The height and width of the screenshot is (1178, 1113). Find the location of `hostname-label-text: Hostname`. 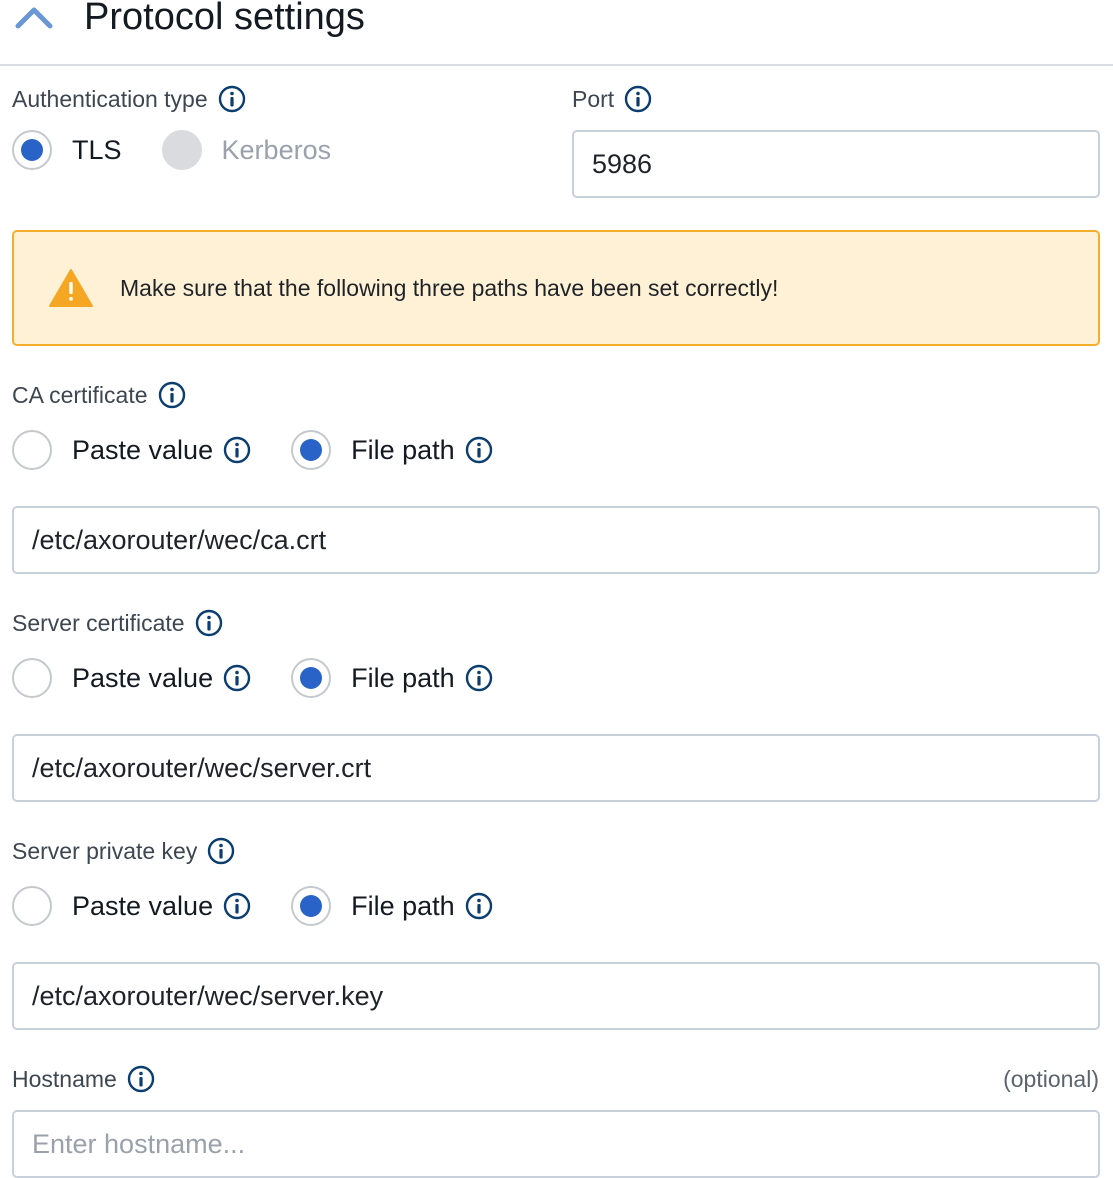

hostname-label-text: Hostname is located at coordinates (64, 1079).